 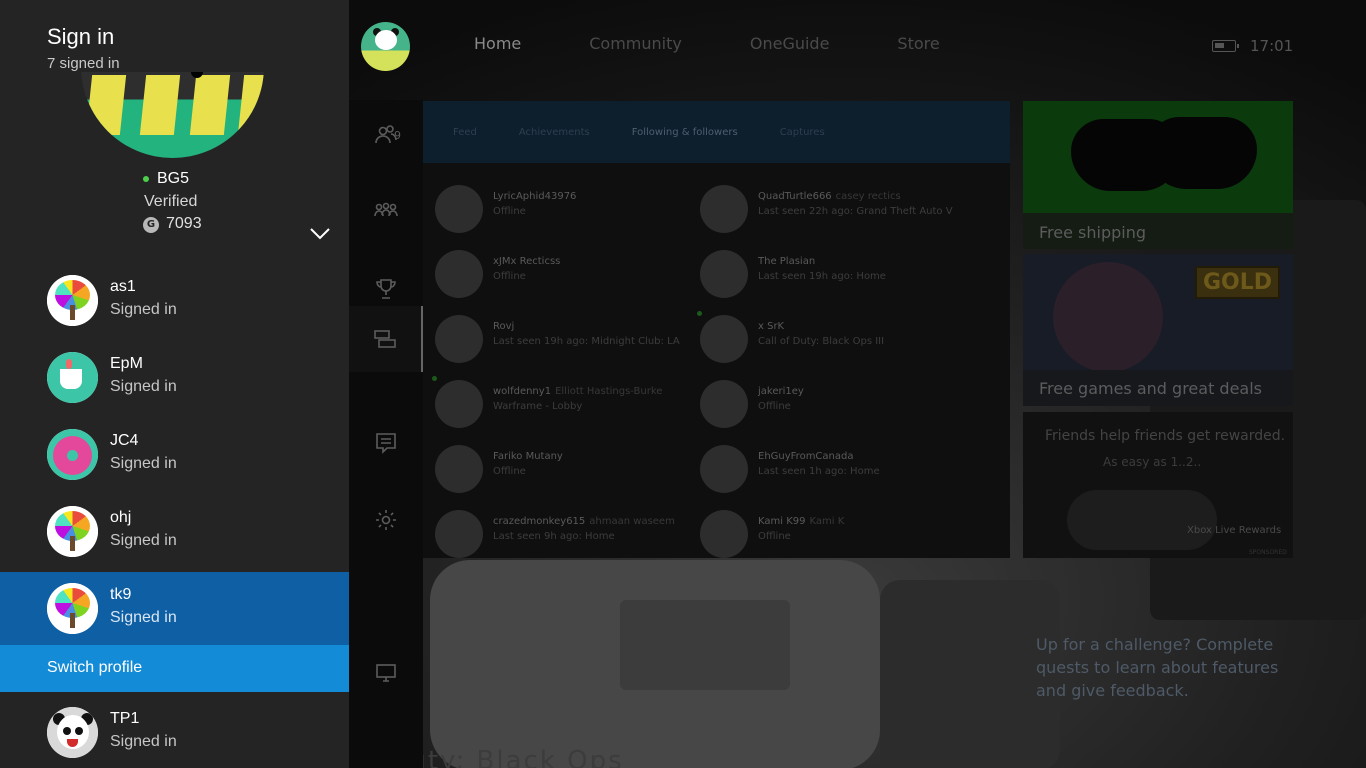 I want to click on friend-gamertag: x SrK, so click(x=771, y=326).